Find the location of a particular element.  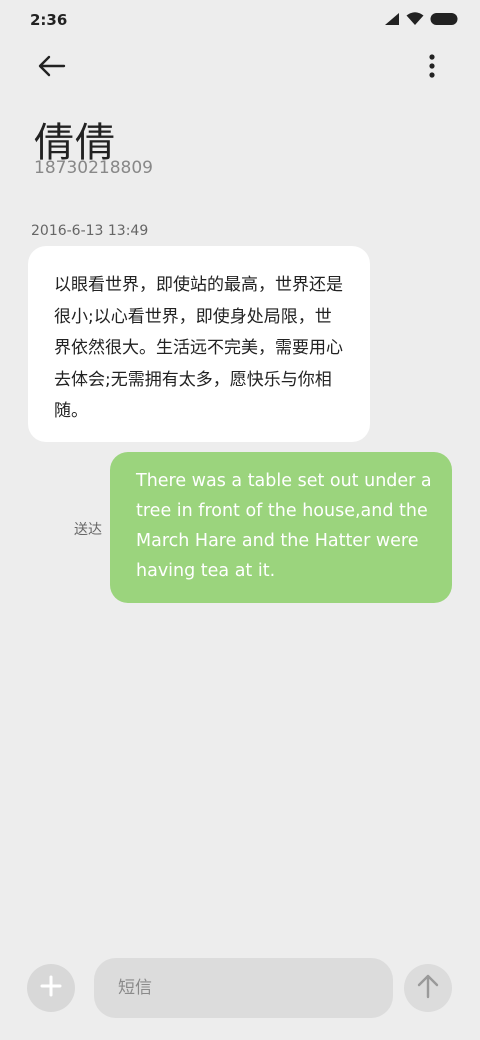

status-bar: 2:36 is located at coordinates (240, 20).